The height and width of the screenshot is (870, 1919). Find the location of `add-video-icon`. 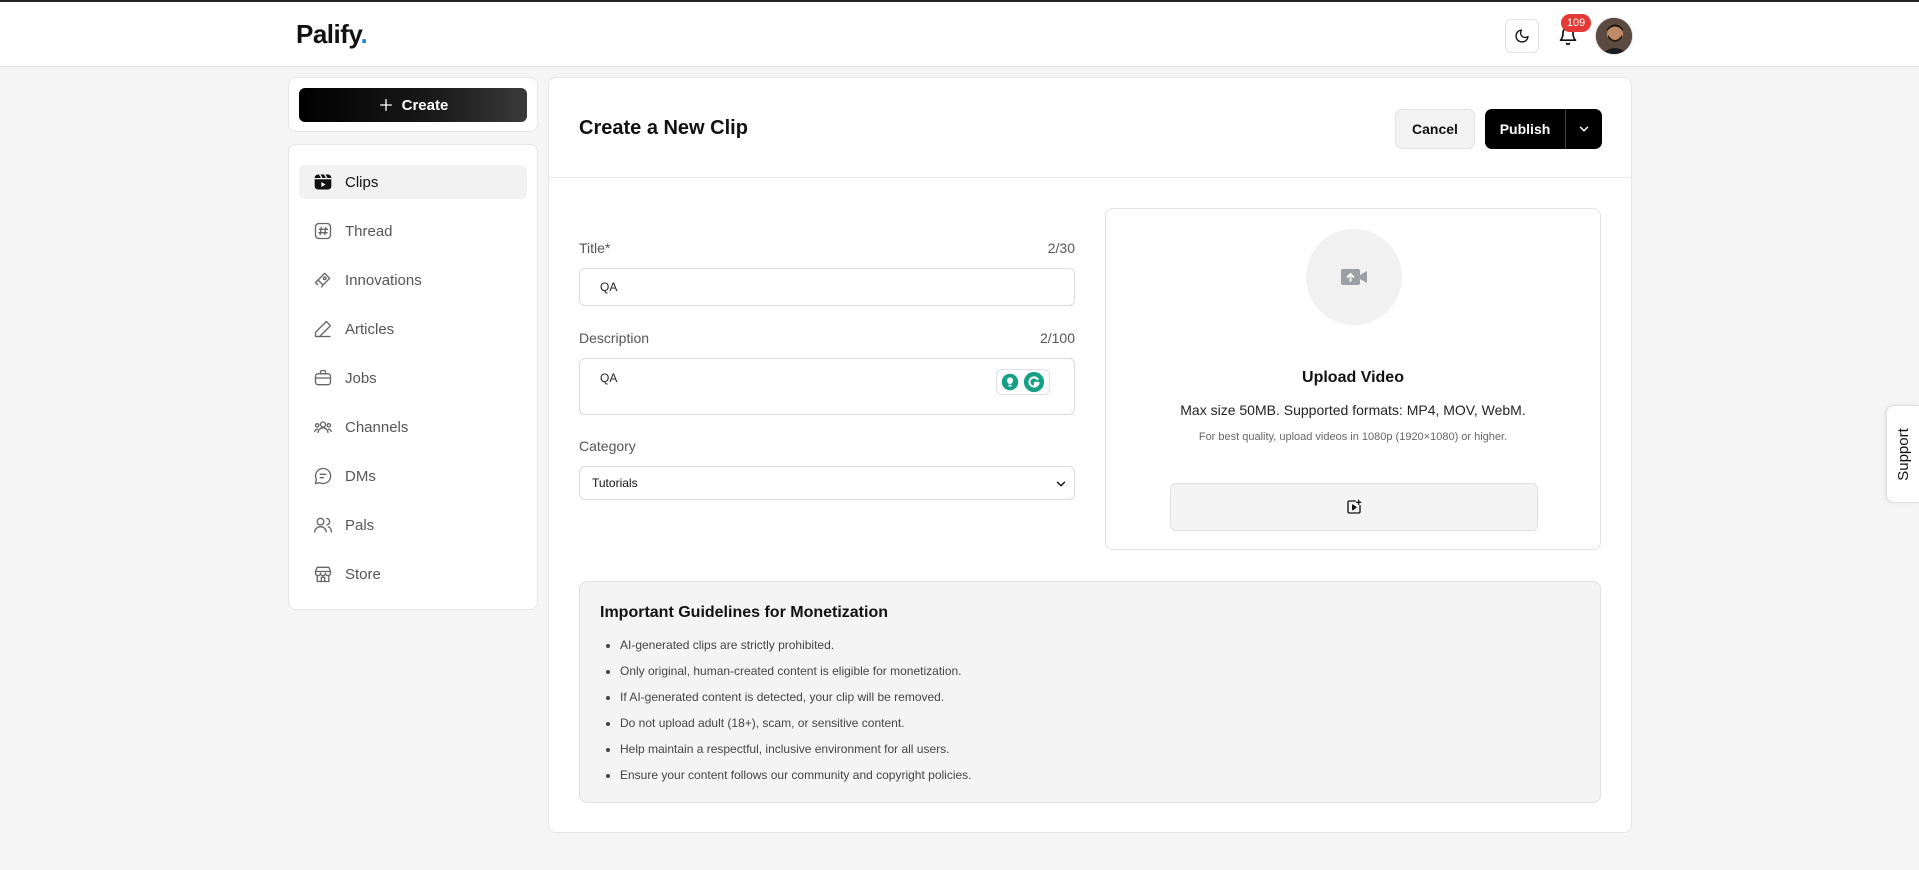

add-video-icon is located at coordinates (1354, 506).